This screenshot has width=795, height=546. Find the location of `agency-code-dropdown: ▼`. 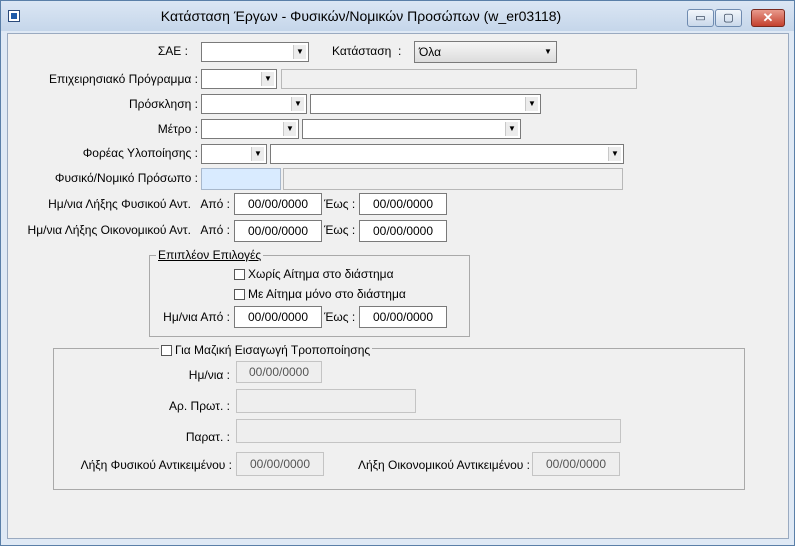

agency-code-dropdown: ▼ is located at coordinates (234, 154).